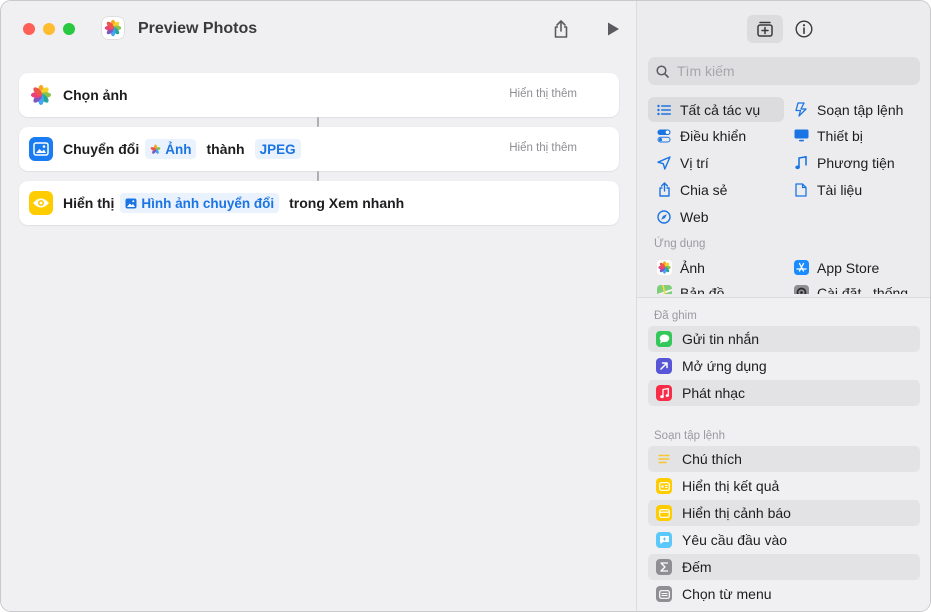 The image size is (931, 612). Describe the element at coordinates (716, 189) in the screenshot. I see `category-sharing: Chia sẻ` at that location.